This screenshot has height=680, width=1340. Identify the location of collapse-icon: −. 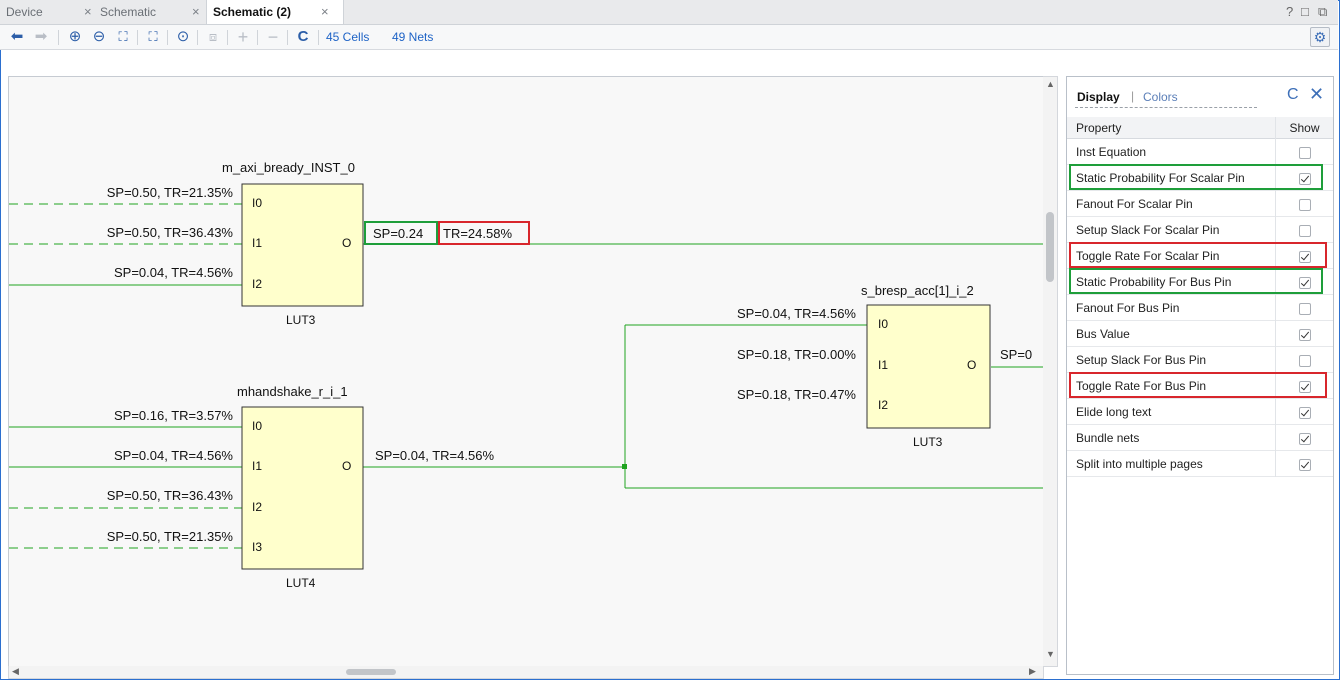
(273, 37).